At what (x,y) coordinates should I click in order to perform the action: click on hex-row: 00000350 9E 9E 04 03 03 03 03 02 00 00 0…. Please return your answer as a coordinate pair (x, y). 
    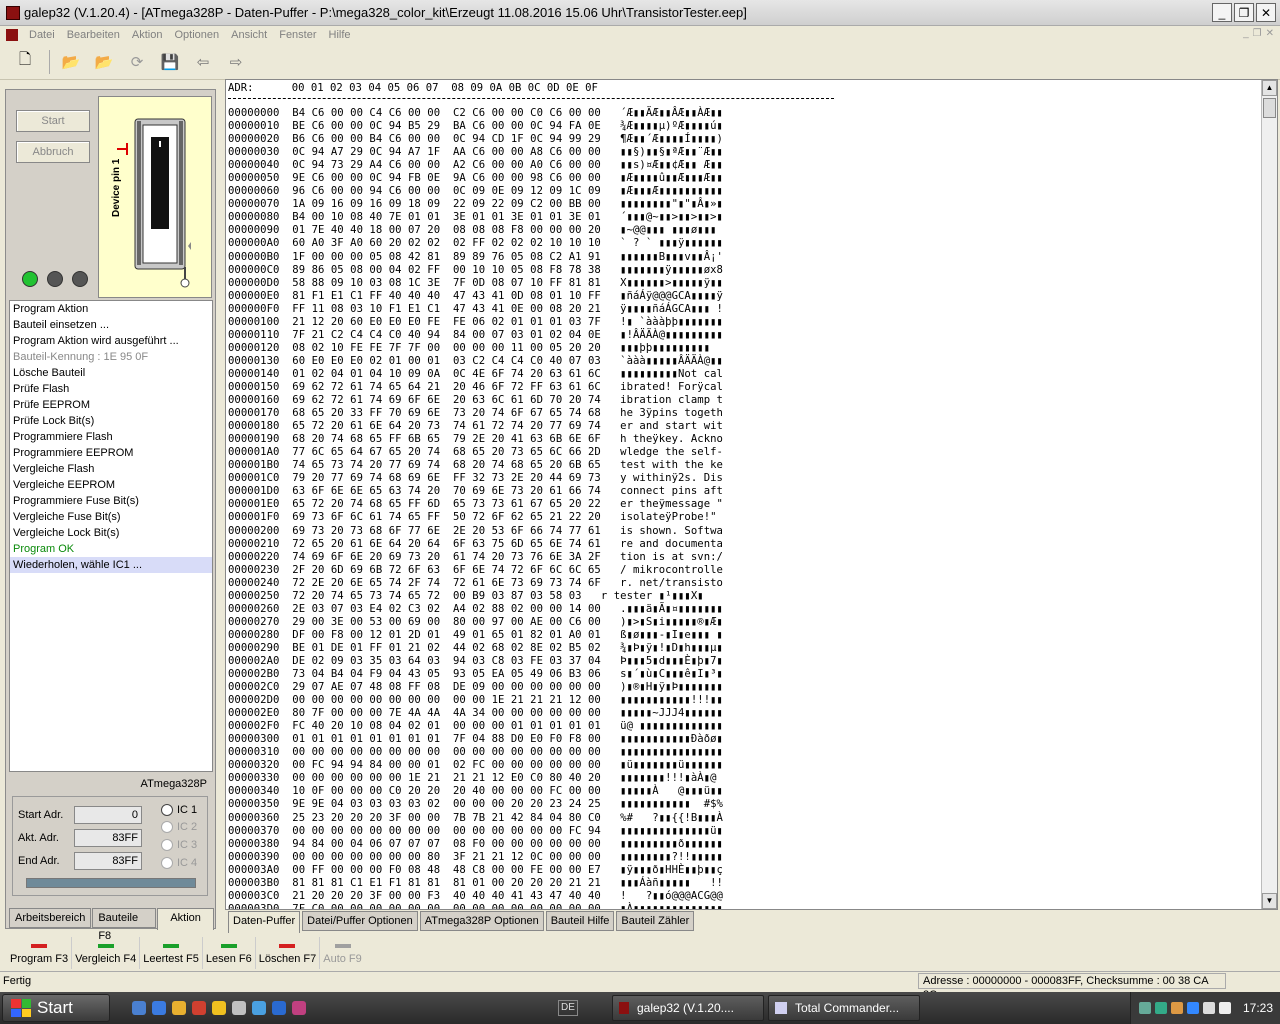
    Looking at the image, I should click on (475, 804).